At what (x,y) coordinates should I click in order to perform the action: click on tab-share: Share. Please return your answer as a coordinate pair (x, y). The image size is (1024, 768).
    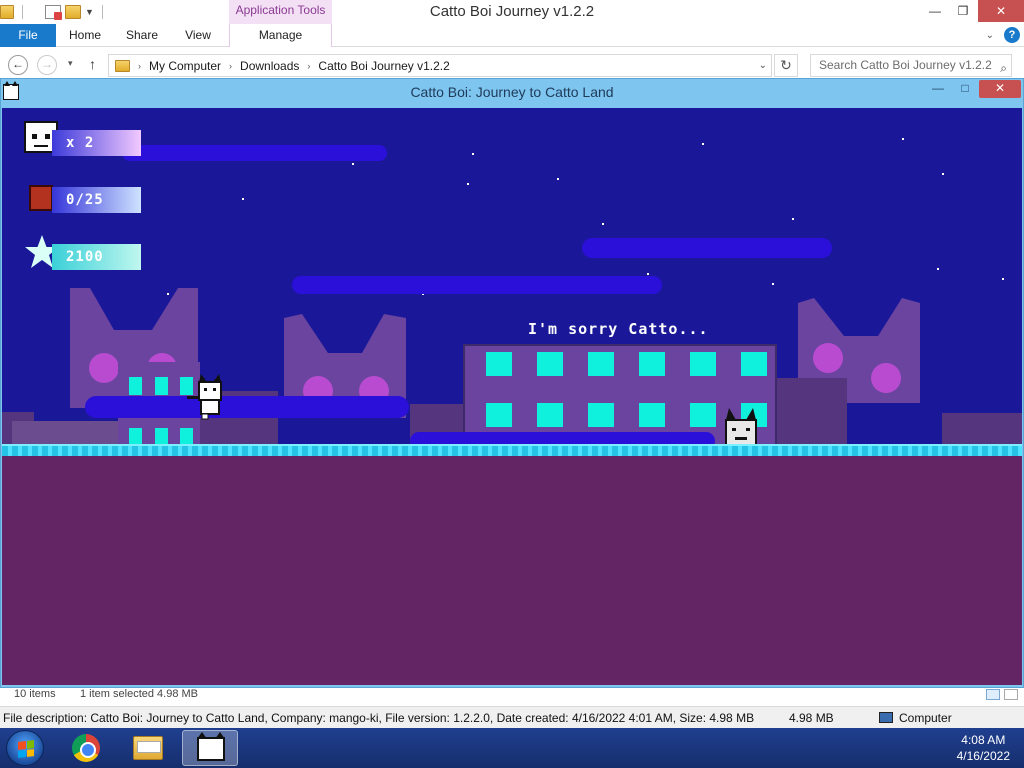
    Looking at the image, I should click on (142, 35).